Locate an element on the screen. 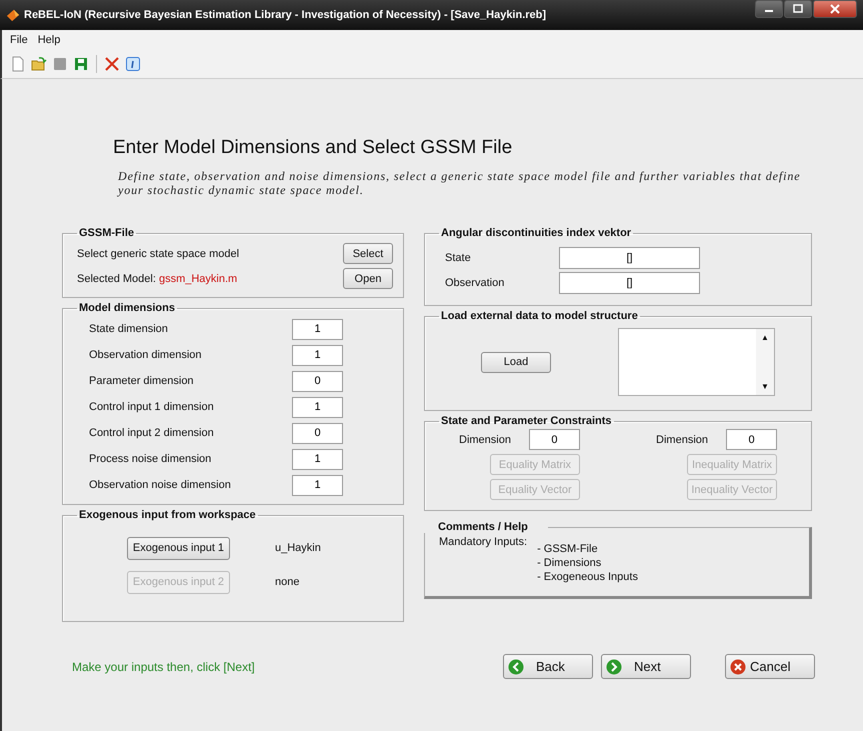  cancel-button: Cancel is located at coordinates (770, 666).